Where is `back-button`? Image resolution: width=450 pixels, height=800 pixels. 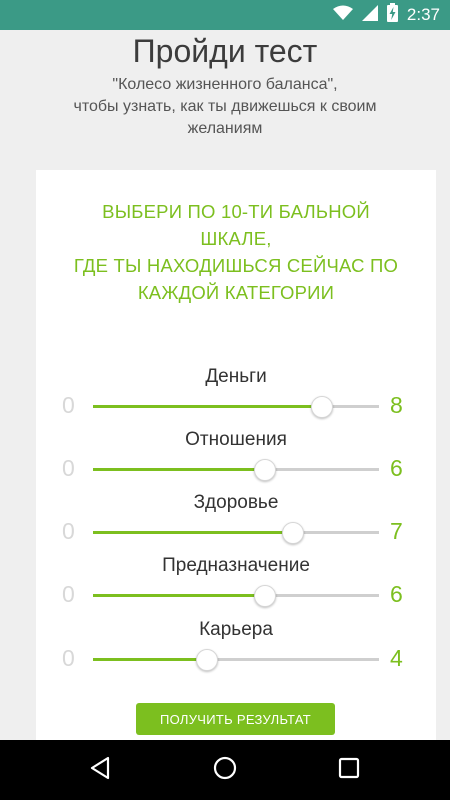
back-button is located at coordinates (100, 770).